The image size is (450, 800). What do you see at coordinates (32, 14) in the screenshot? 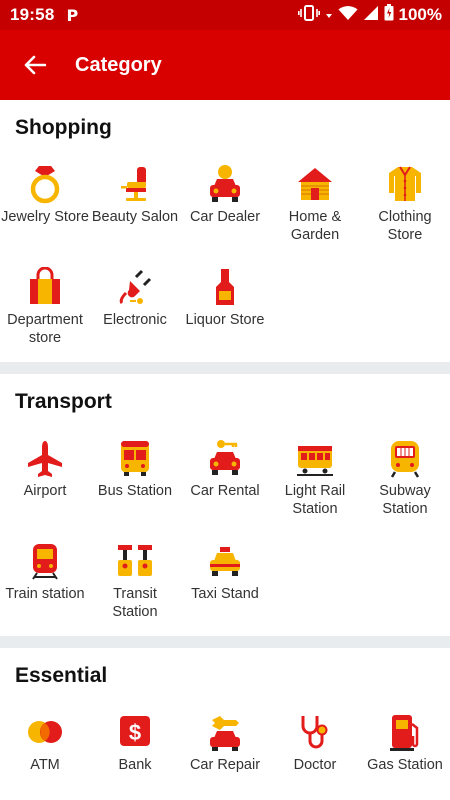
I see `status-time: 19:58` at bounding box center [32, 14].